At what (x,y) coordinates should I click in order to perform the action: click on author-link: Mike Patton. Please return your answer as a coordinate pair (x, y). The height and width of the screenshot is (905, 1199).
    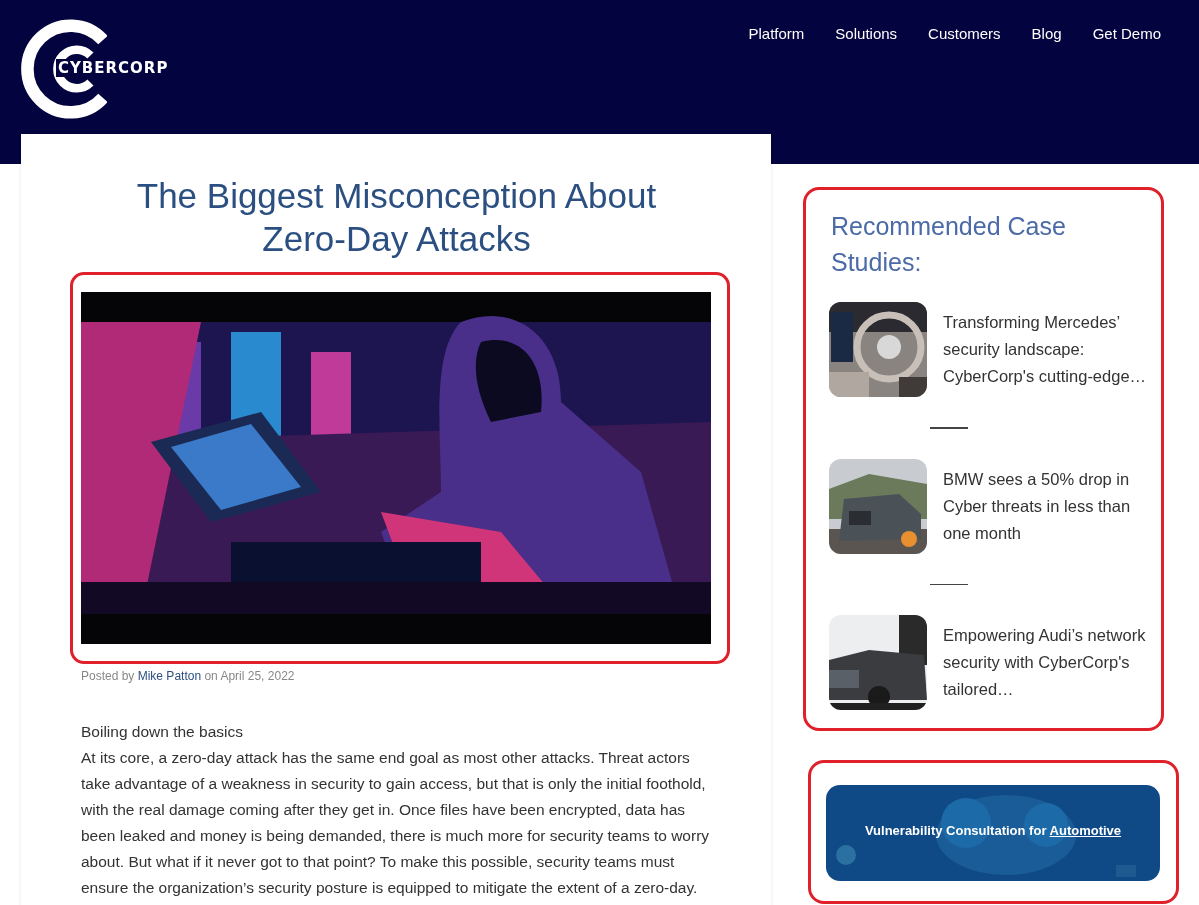
    Looking at the image, I should click on (169, 676).